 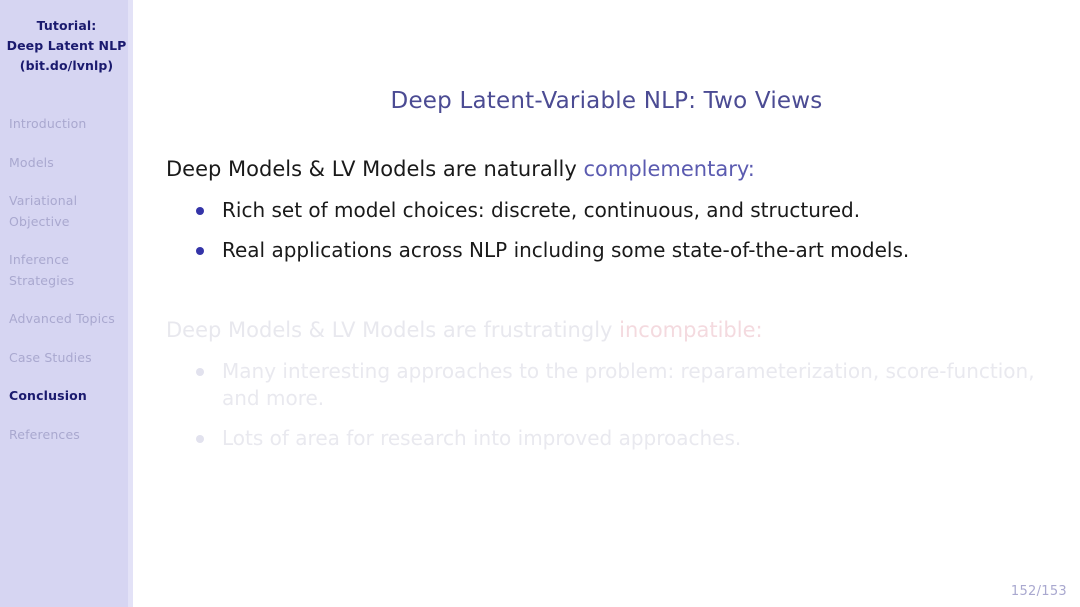 I want to click on sidebar-title-line-2: Deep Latent NLP, so click(x=66, y=45).